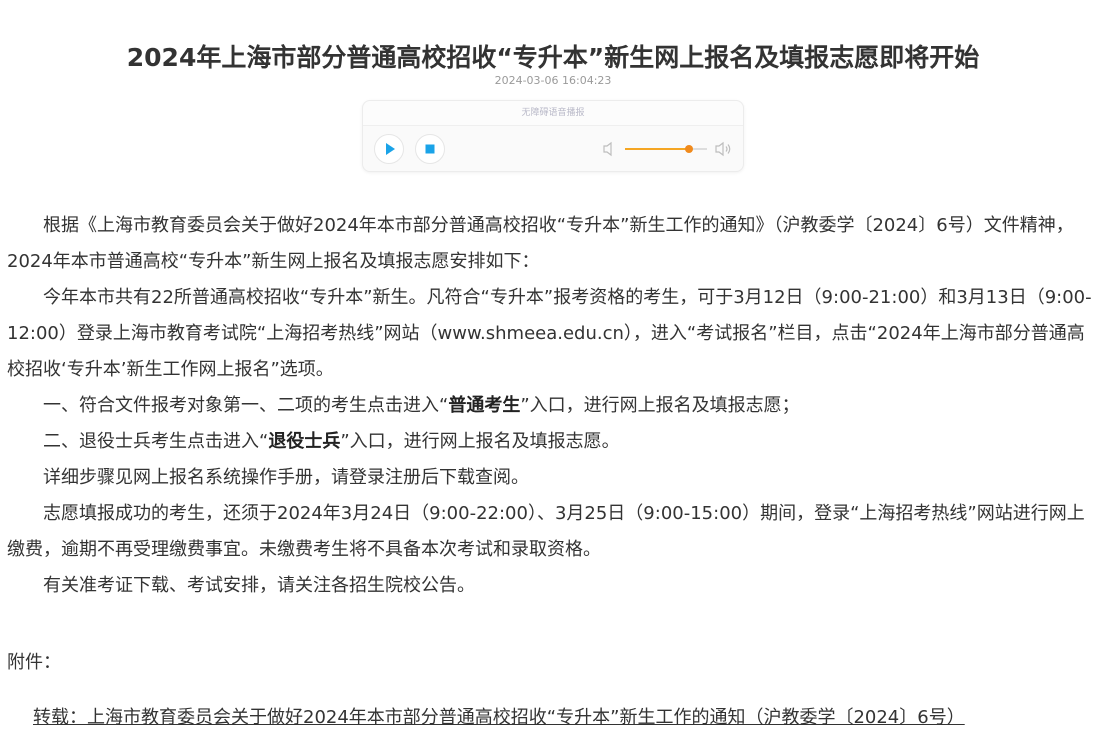 The image size is (1106, 742). What do you see at coordinates (610, 149) in the screenshot?
I see `volume-low-icon` at bounding box center [610, 149].